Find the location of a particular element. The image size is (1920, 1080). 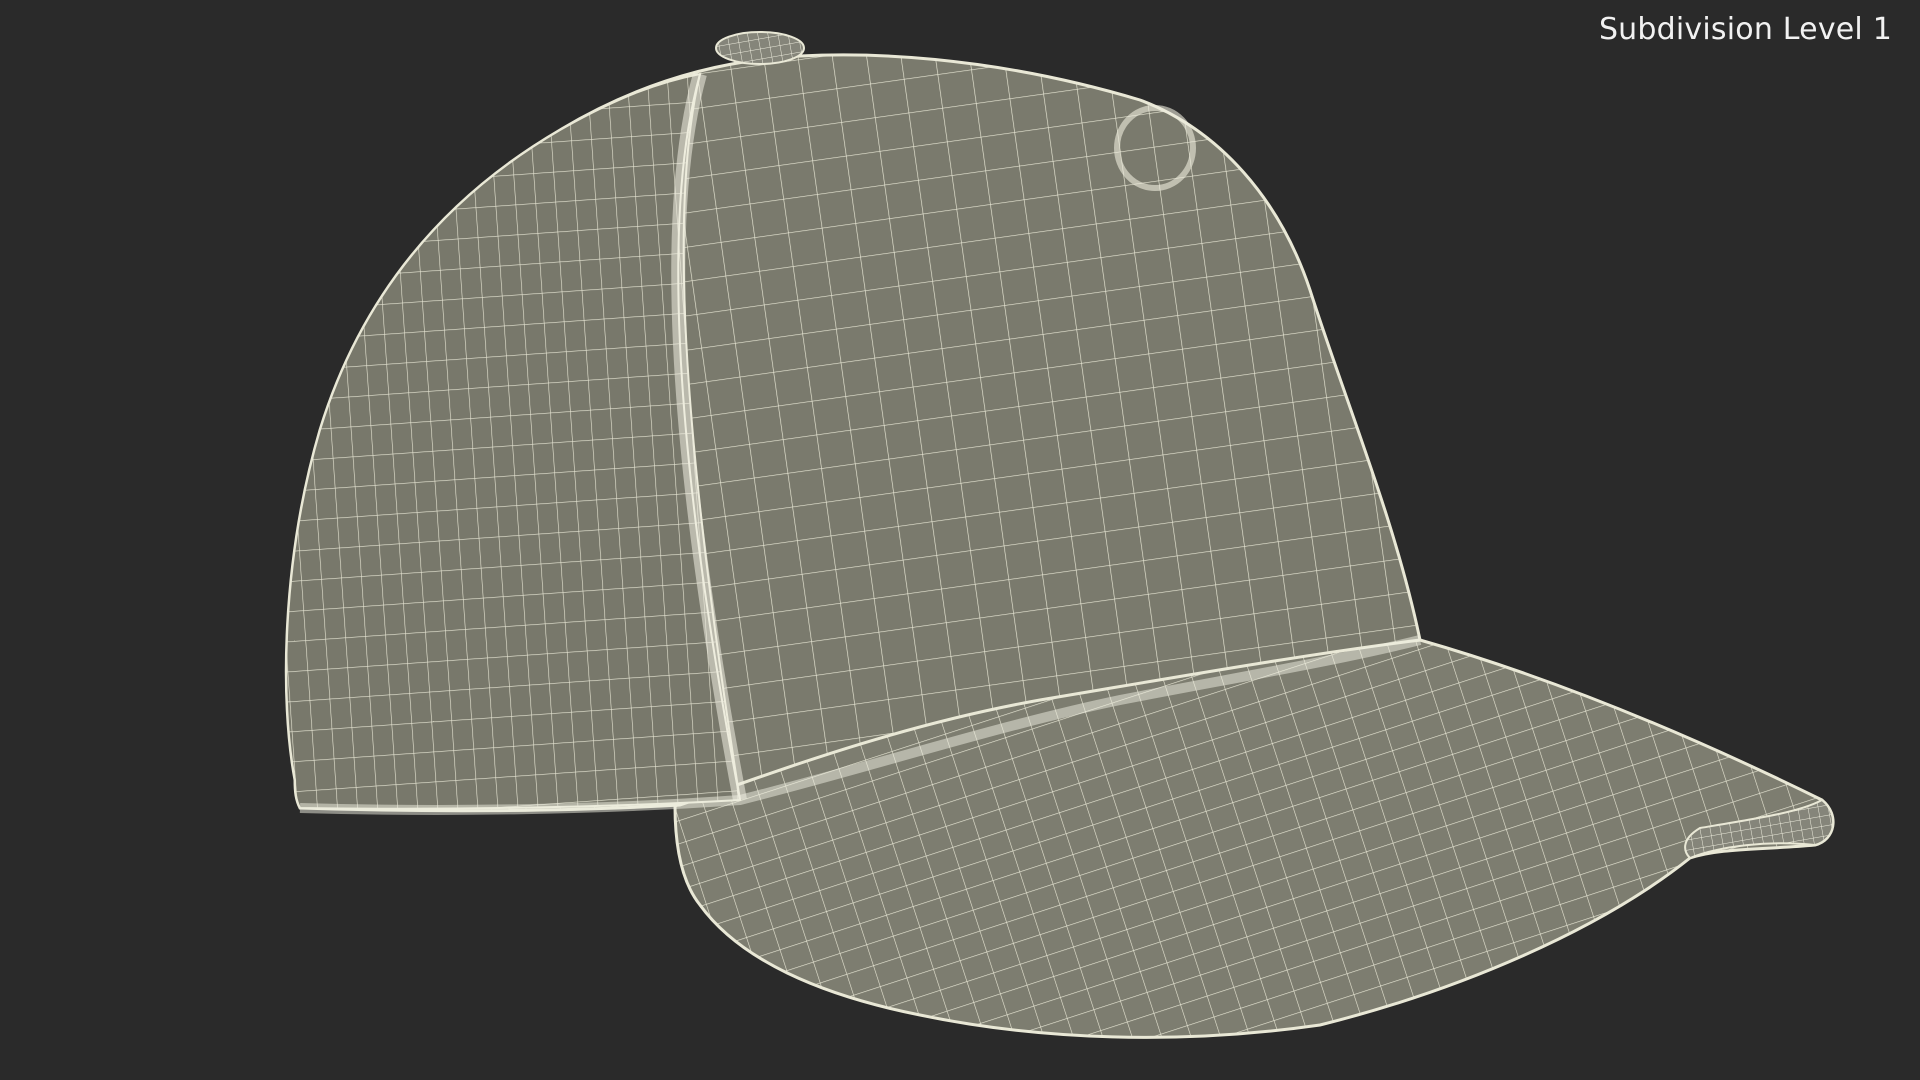

subdivision-level-label: Subdivision Level 1 is located at coordinates (1745, 29).